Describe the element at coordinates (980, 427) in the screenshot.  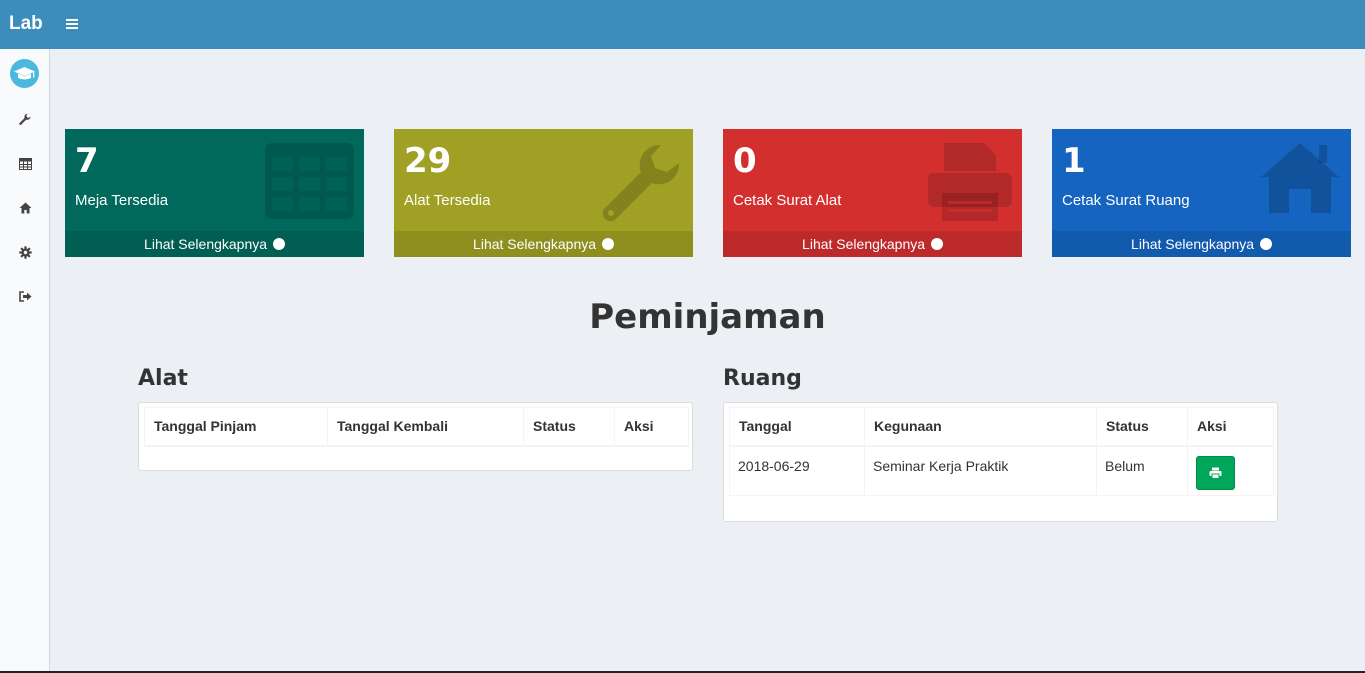
I see `column-header: Kegunaan` at that location.